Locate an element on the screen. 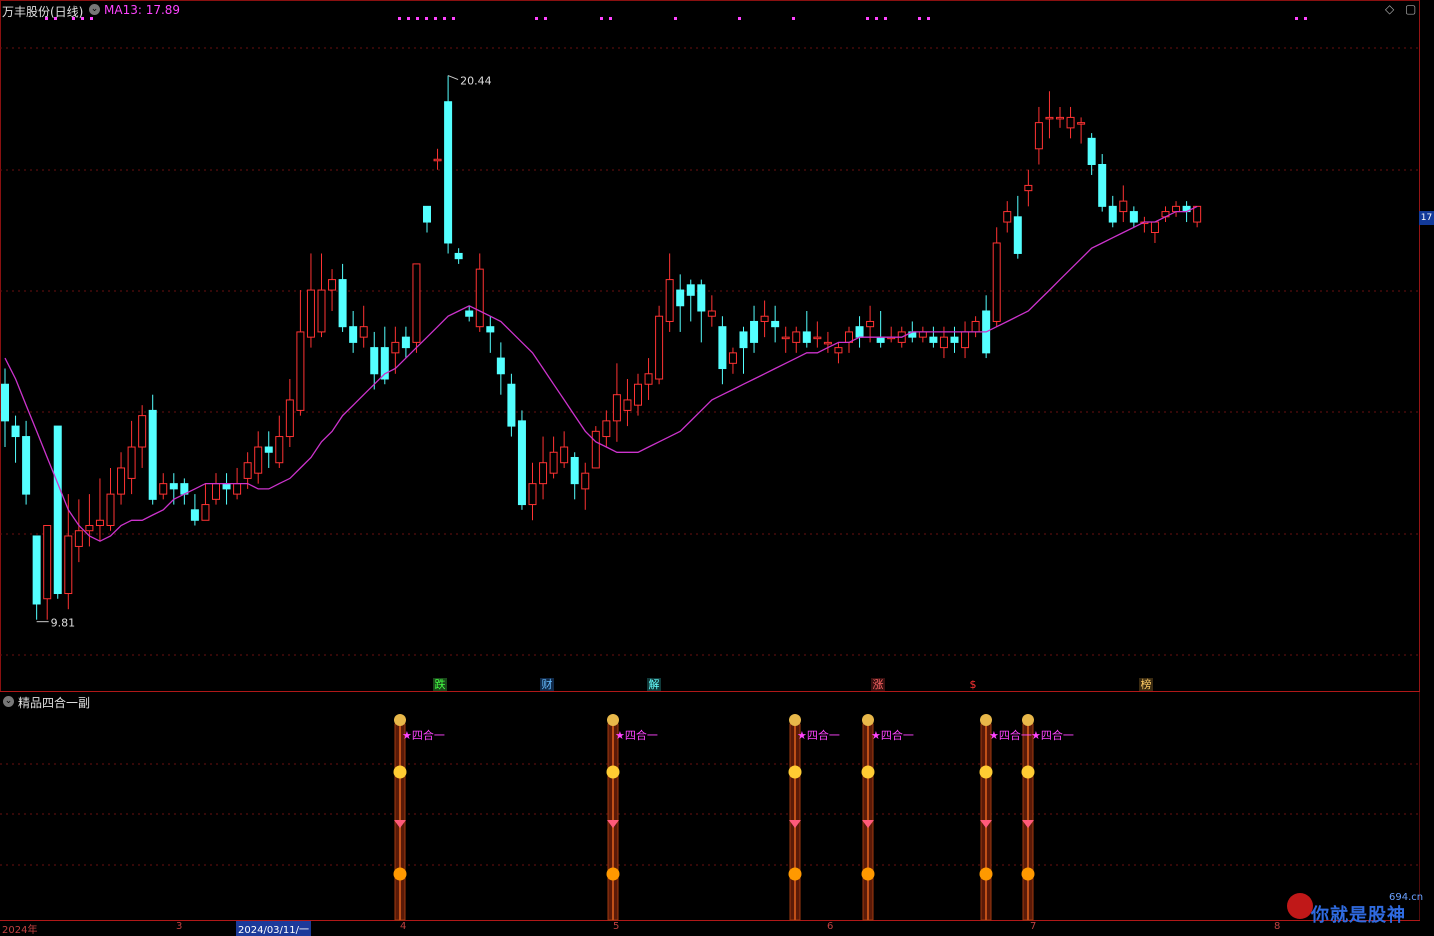  axis-label: 6 is located at coordinates (830, 926).